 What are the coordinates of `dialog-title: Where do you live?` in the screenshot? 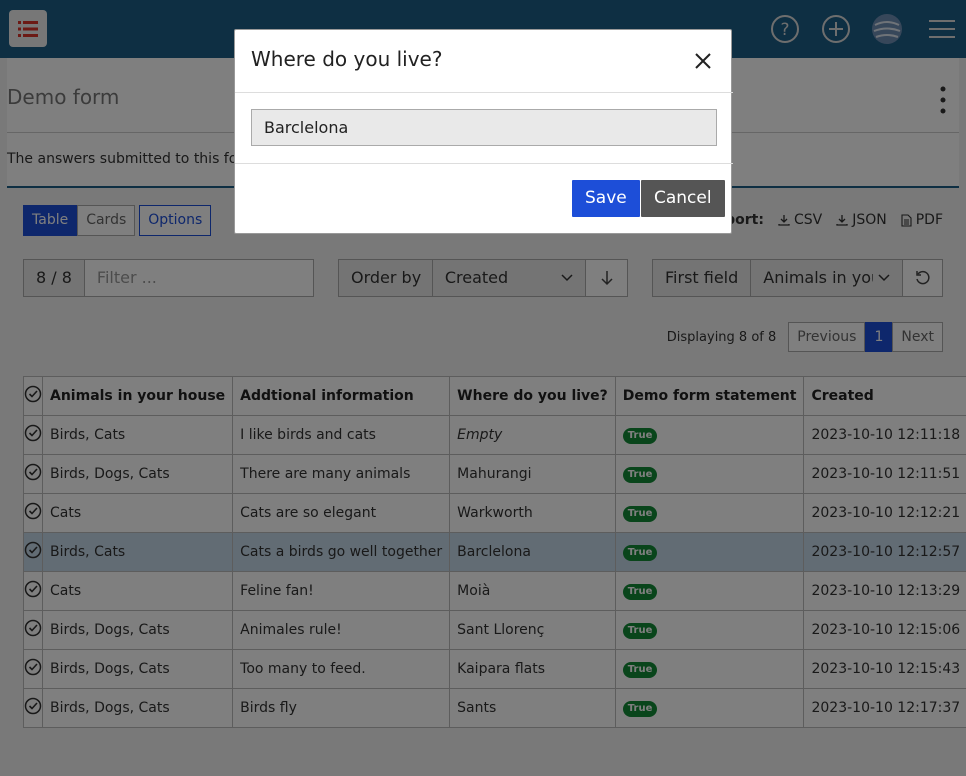 It's located at (347, 59).